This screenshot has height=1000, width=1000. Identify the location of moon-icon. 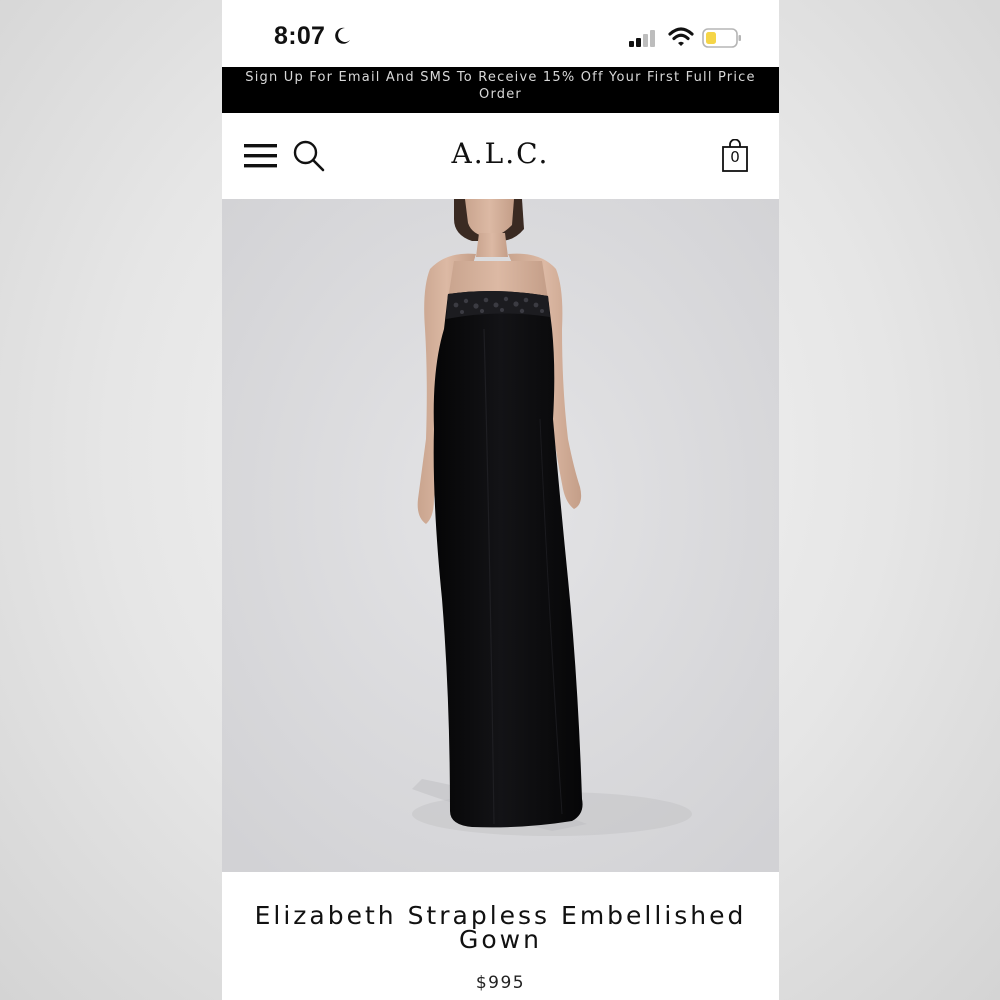
(342, 35).